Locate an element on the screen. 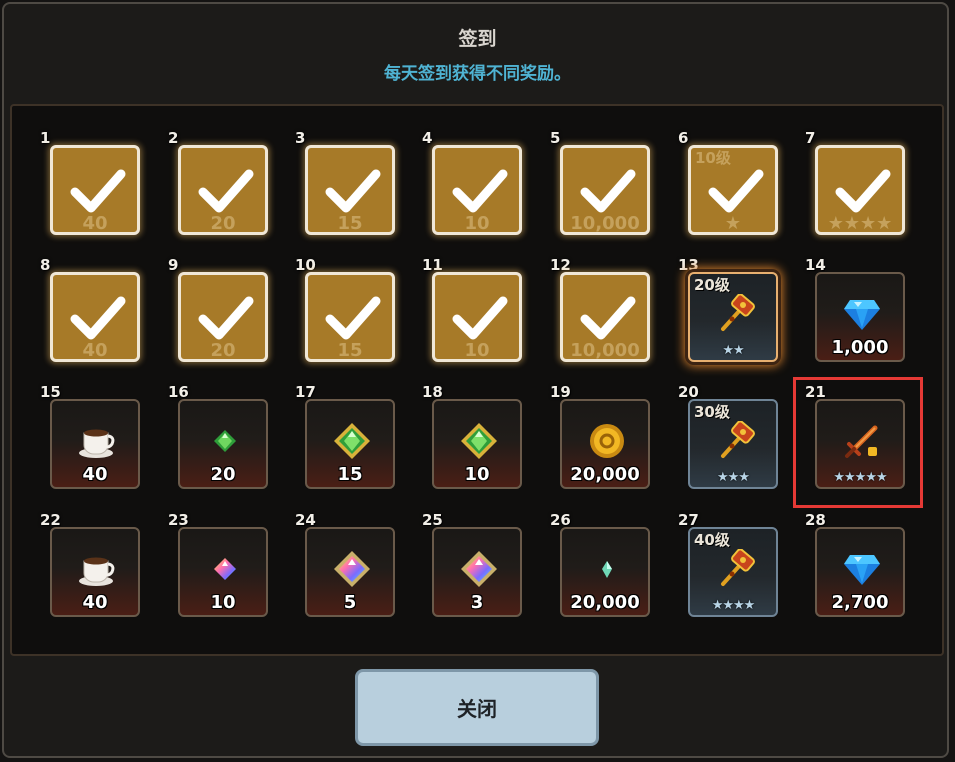 This screenshot has height=762, width=955. crystal-shard-icon is located at coordinates (607, 569).